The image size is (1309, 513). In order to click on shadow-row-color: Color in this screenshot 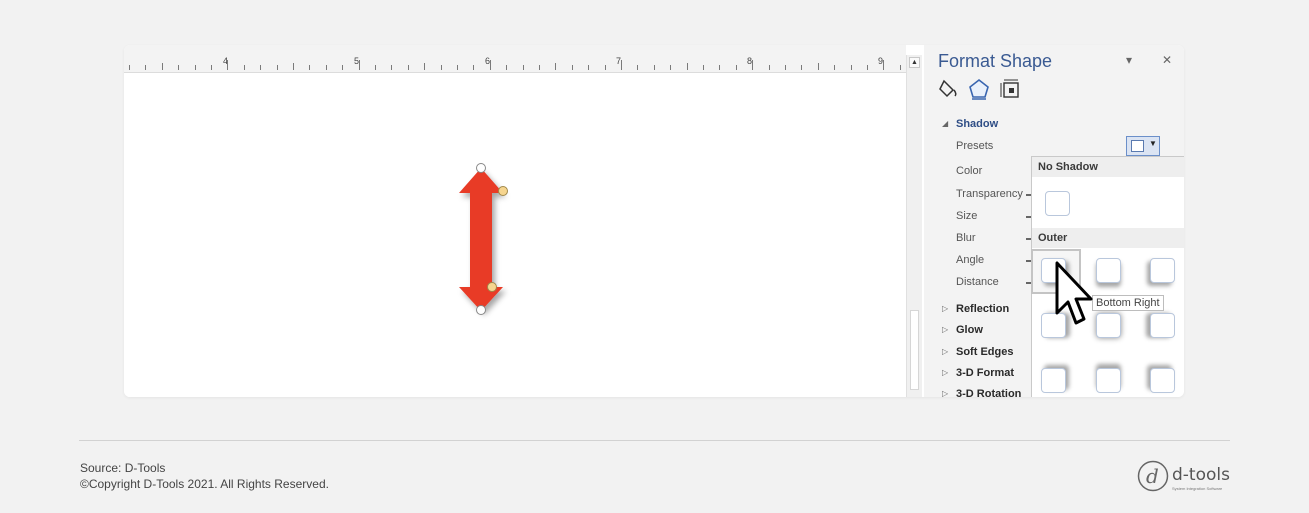, I will do `click(969, 171)`.